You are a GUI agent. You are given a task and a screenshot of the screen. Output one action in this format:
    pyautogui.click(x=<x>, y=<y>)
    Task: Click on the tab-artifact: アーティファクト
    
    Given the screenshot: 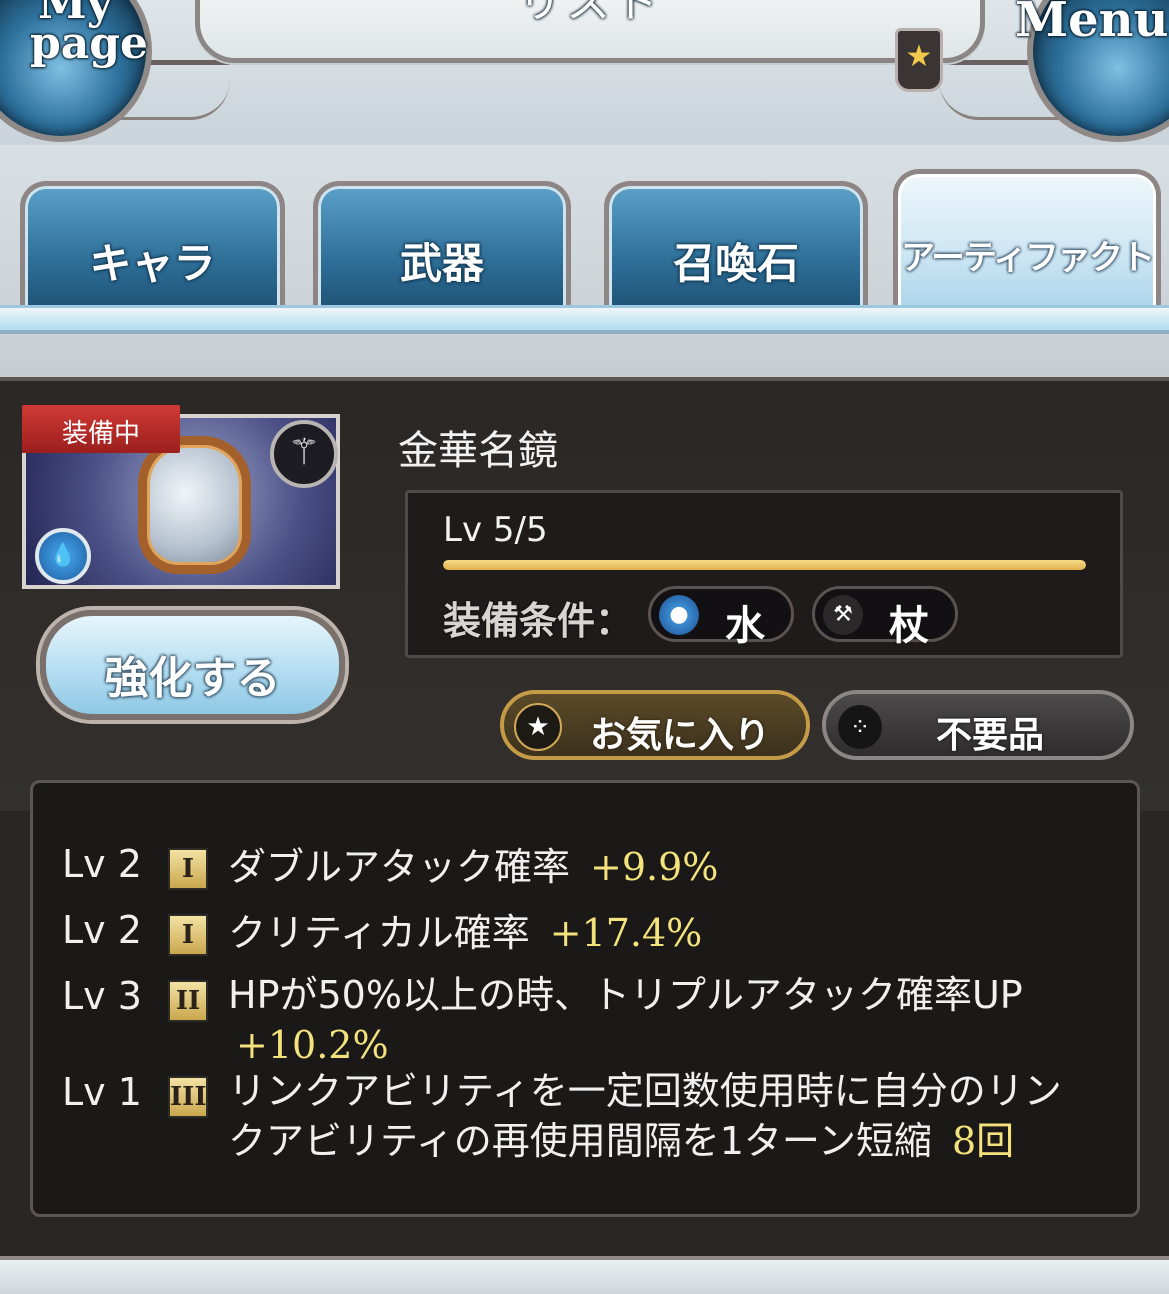 What is the action you would take?
    pyautogui.click(x=1027, y=241)
    